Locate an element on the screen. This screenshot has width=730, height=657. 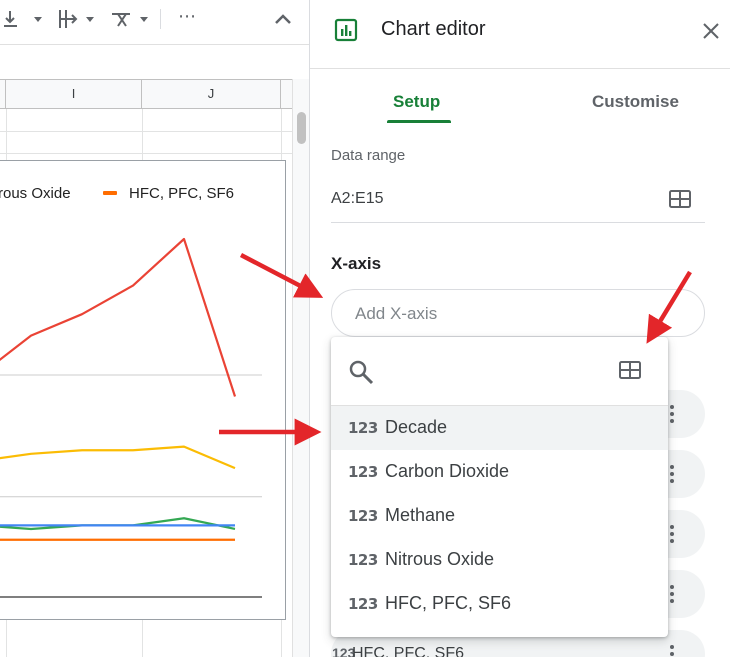
dropdown-item-carbon-dioxide: 123 Carbon Dioxide is located at coordinates (499, 472).